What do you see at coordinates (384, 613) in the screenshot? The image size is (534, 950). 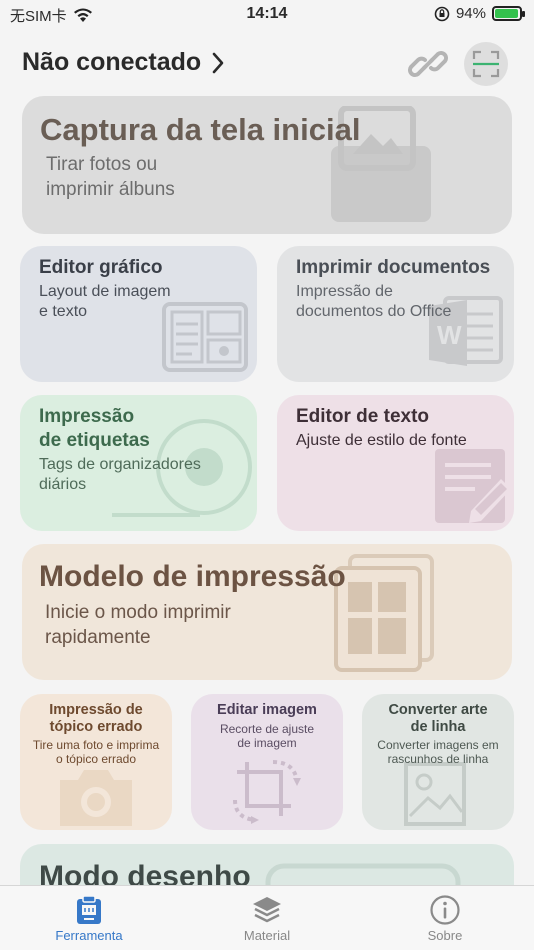 I see `template-layout-icon` at bounding box center [384, 613].